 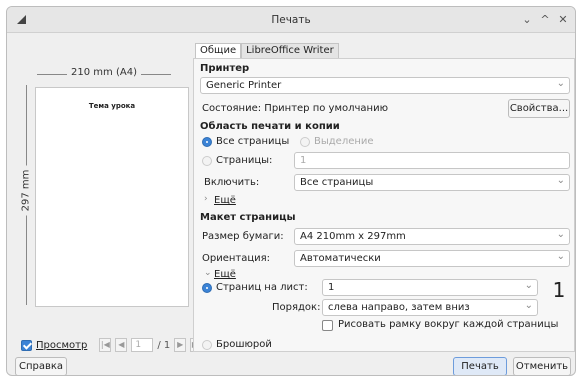 What do you see at coordinates (244, 344) in the screenshot?
I see `brochure-label: Брошюрой` at bounding box center [244, 344].